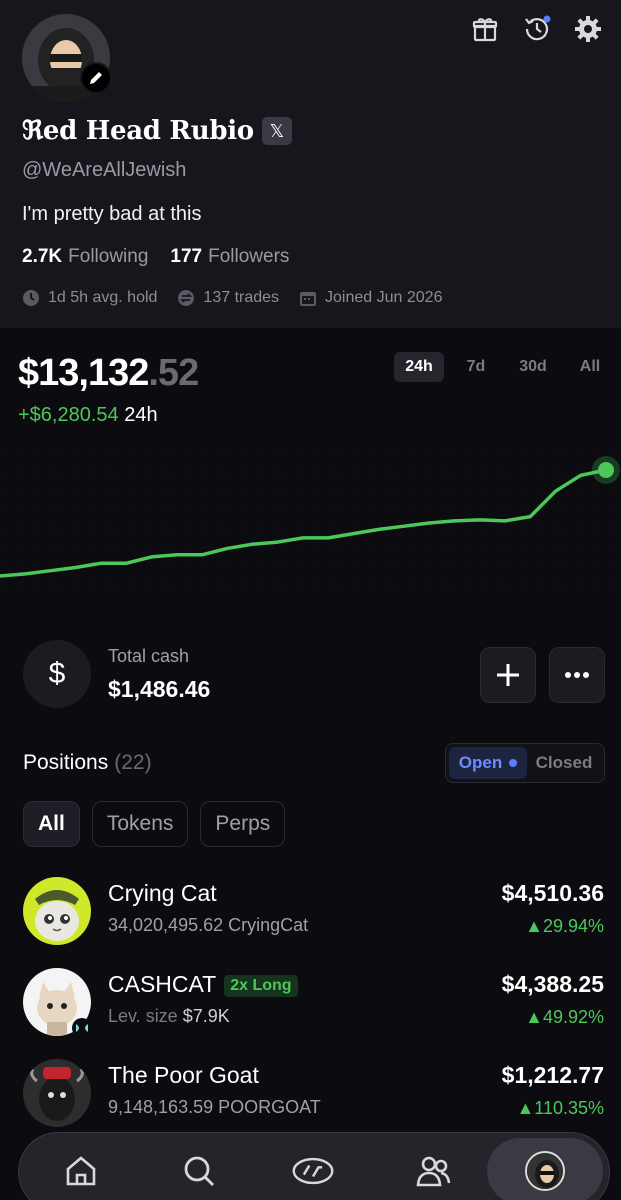  I want to click on position-name: CASHCAT, so click(162, 984).